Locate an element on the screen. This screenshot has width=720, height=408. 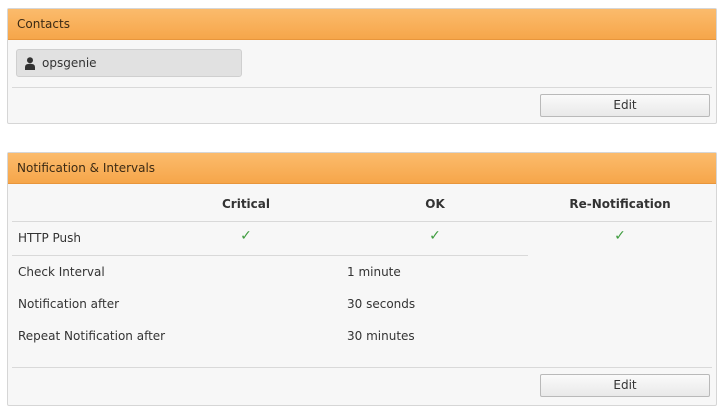
repeat-notification-label: Repeat Notification after is located at coordinates (92, 336).